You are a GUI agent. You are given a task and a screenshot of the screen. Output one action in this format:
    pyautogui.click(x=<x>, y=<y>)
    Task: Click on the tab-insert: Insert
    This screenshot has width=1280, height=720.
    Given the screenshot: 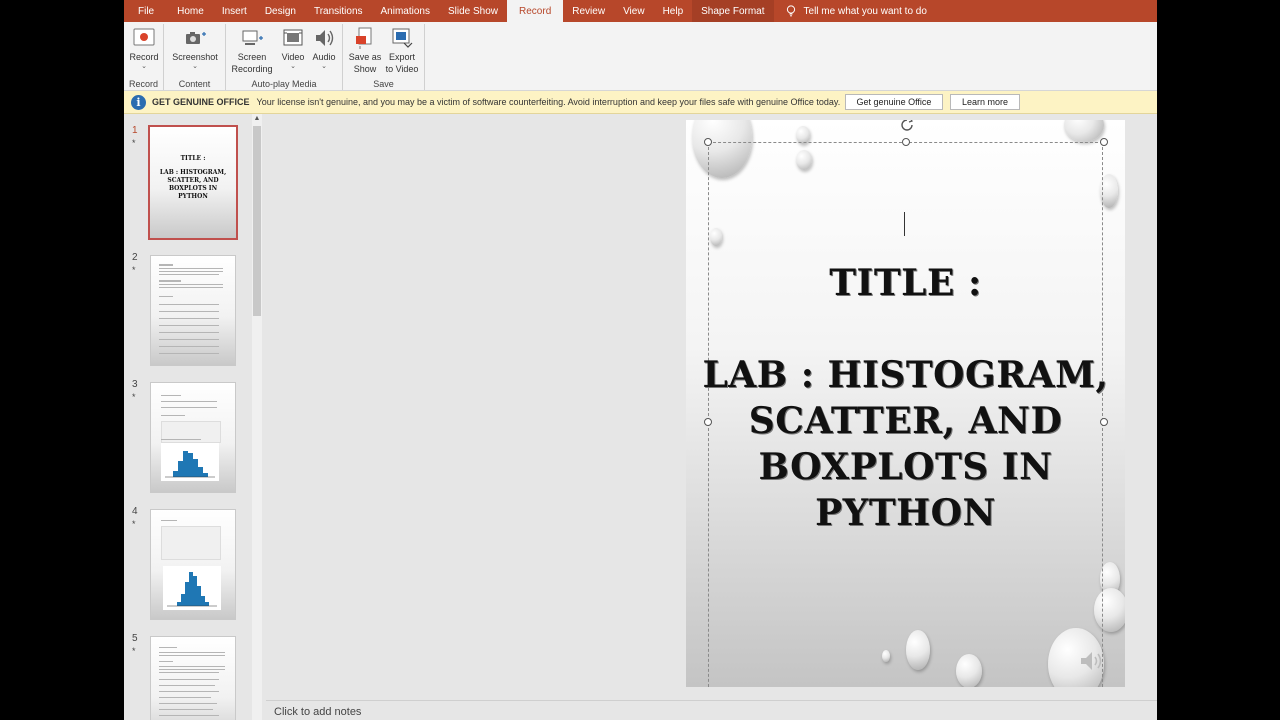 What is the action you would take?
    pyautogui.click(x=234, y=11)
    